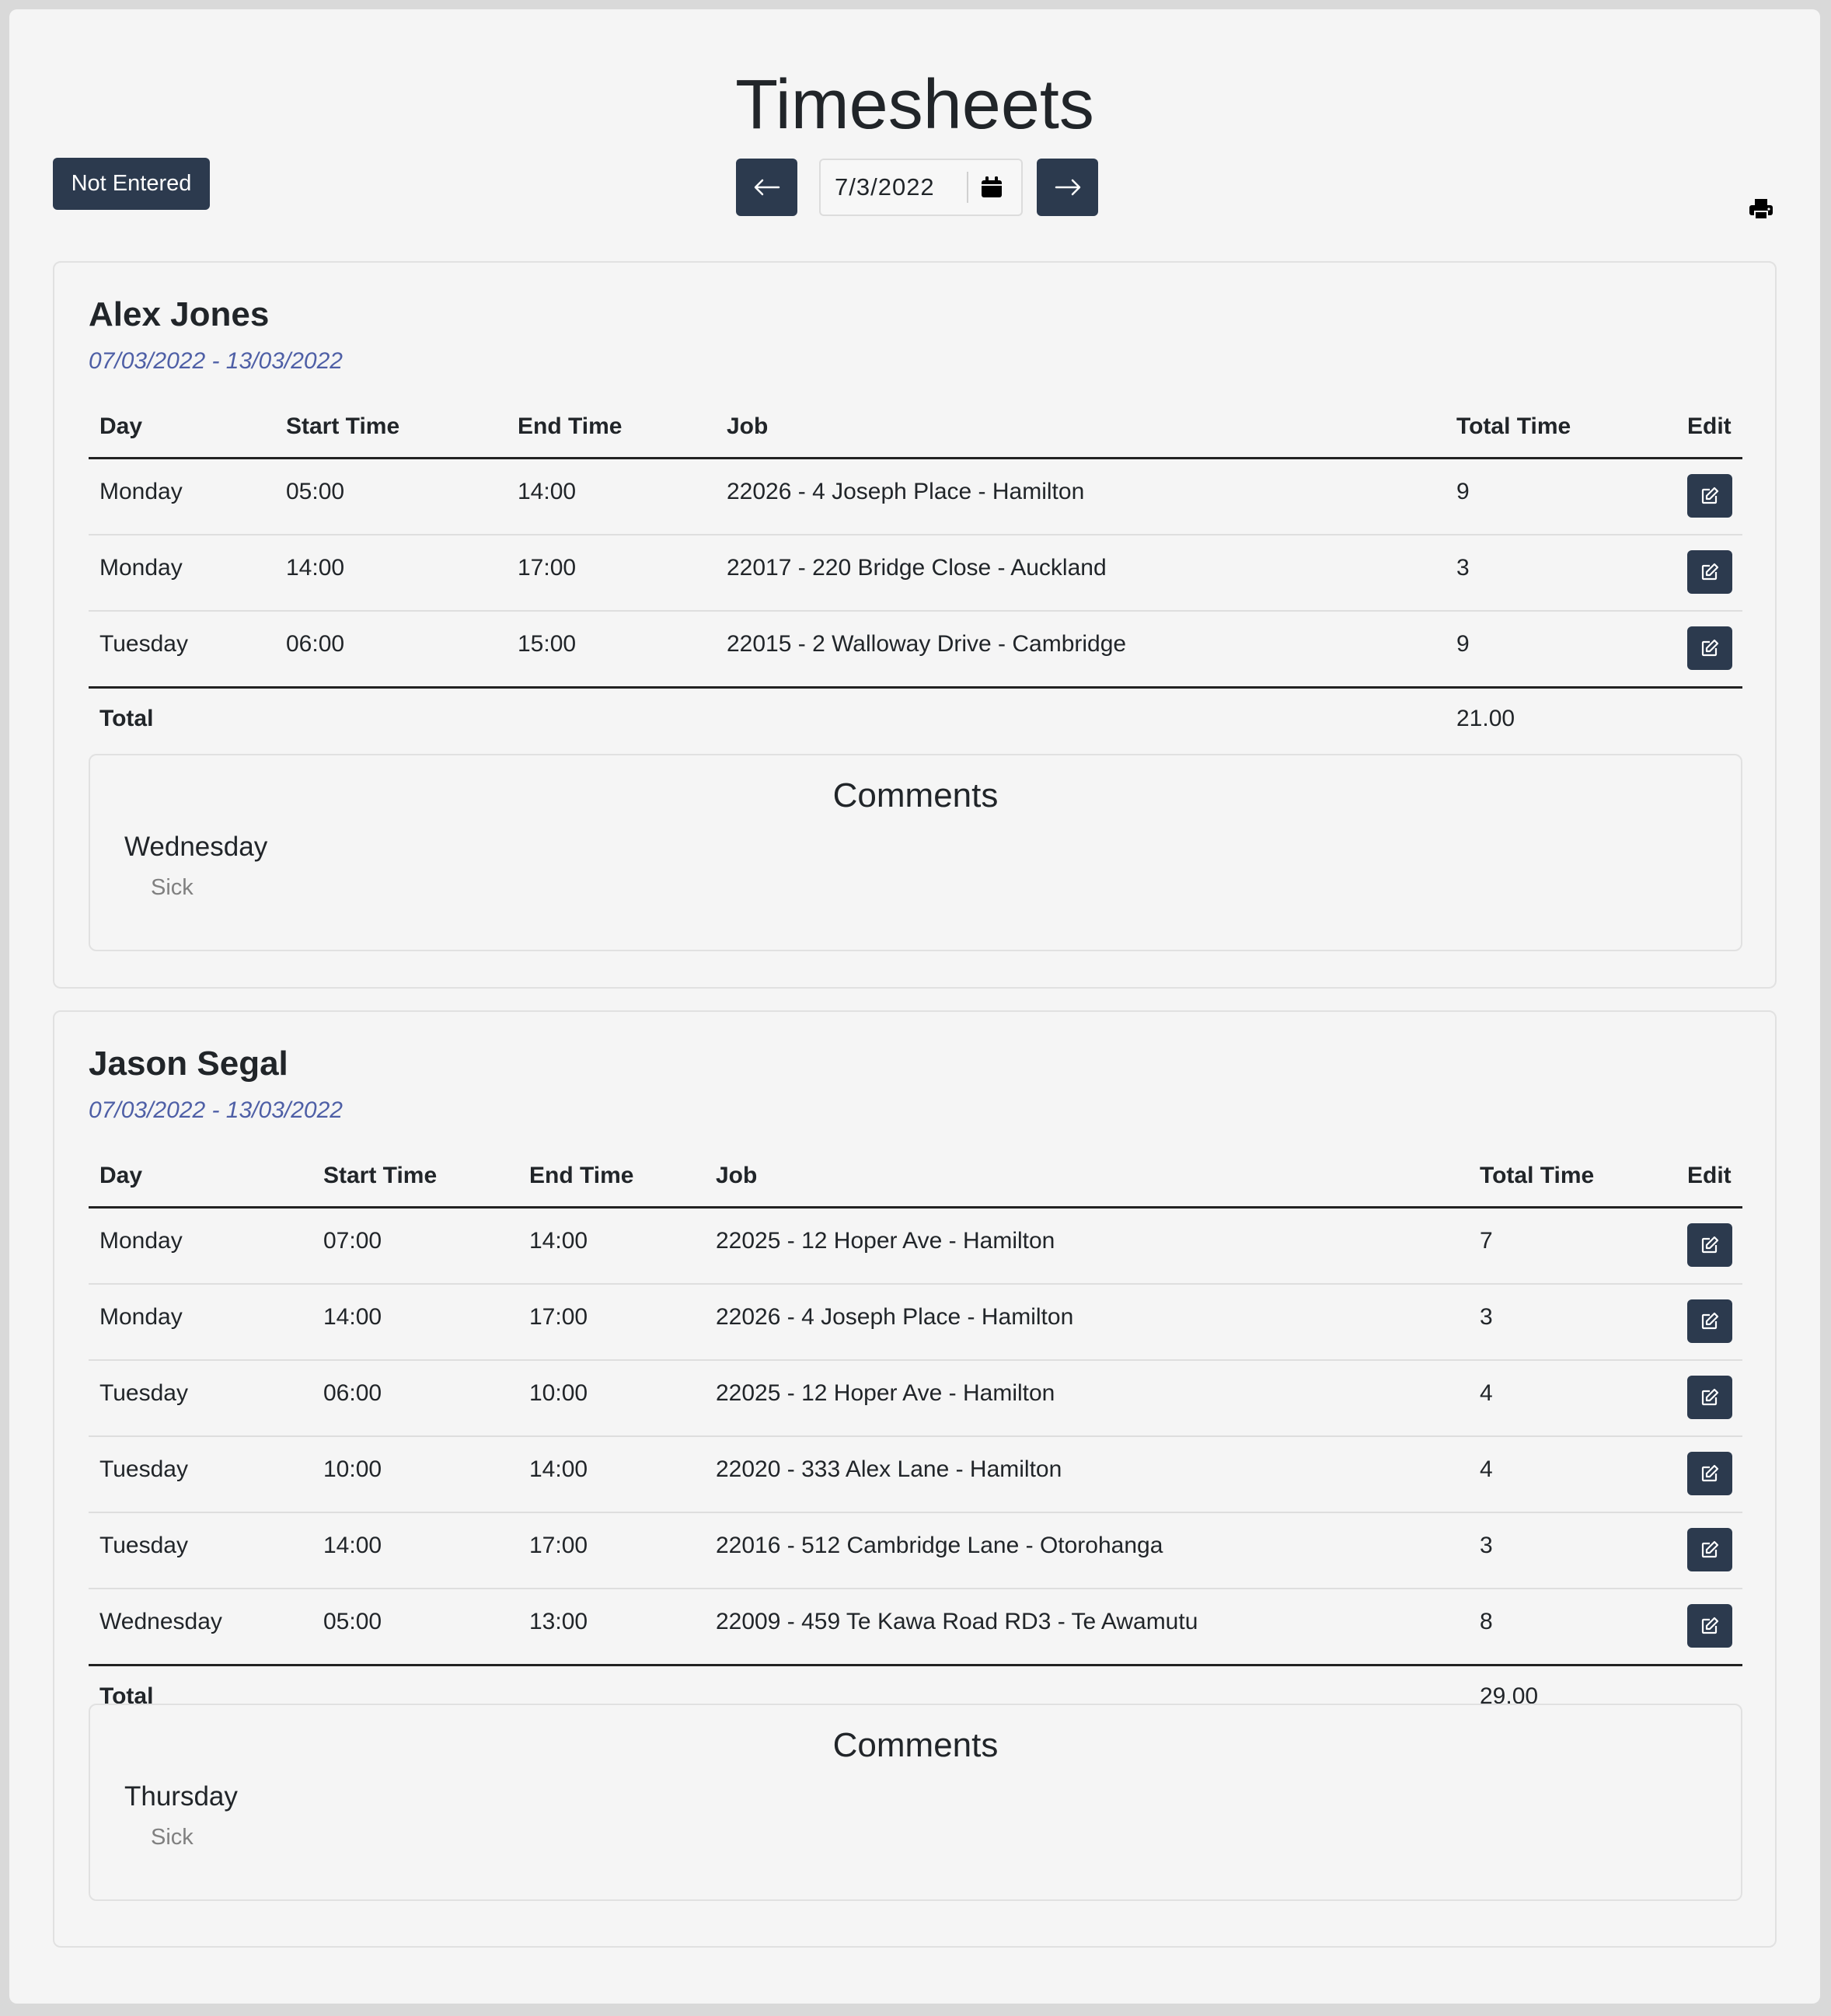 This screenshot has width=1831, height=2016. I want to click on cell-total: 8, so click(1572, 1627).